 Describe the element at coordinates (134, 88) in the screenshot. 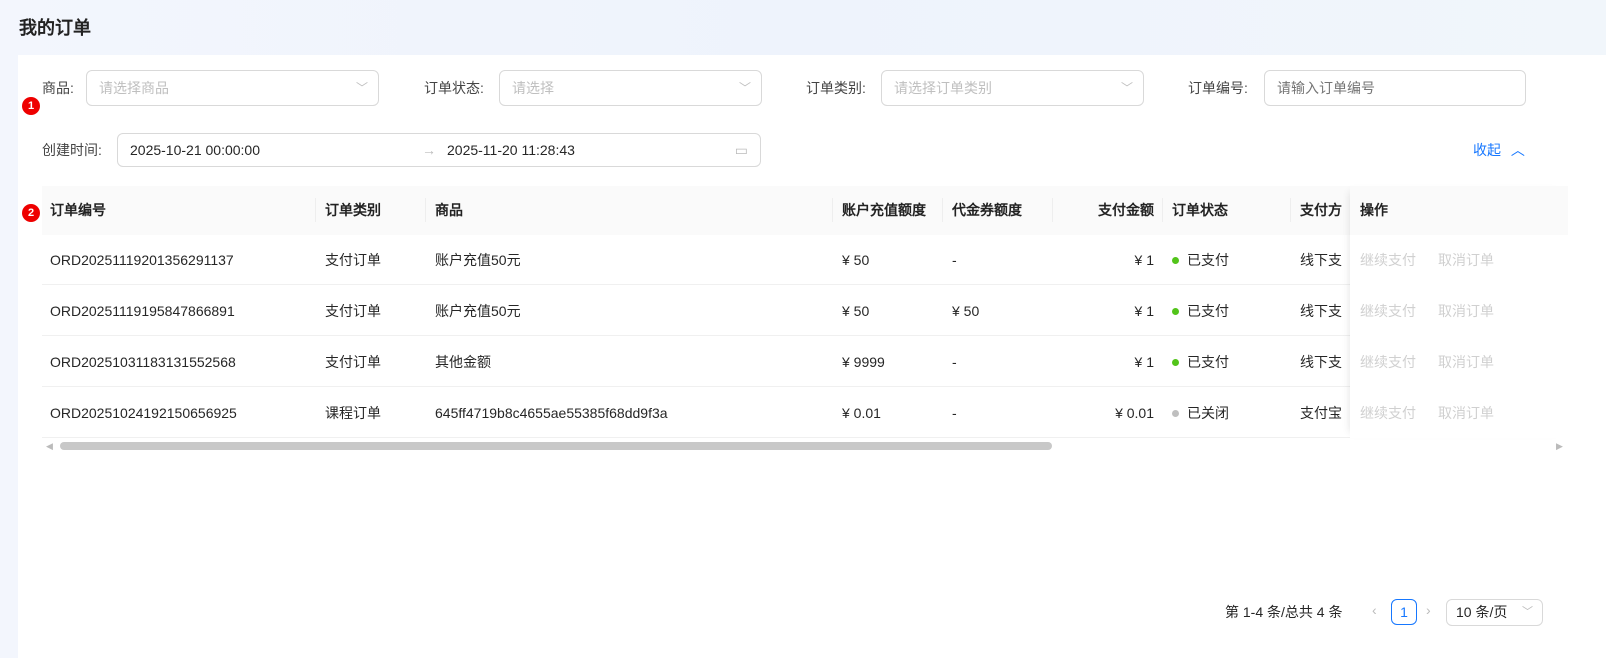

I see `product-select-placeholder: 请选择商品` at that location.